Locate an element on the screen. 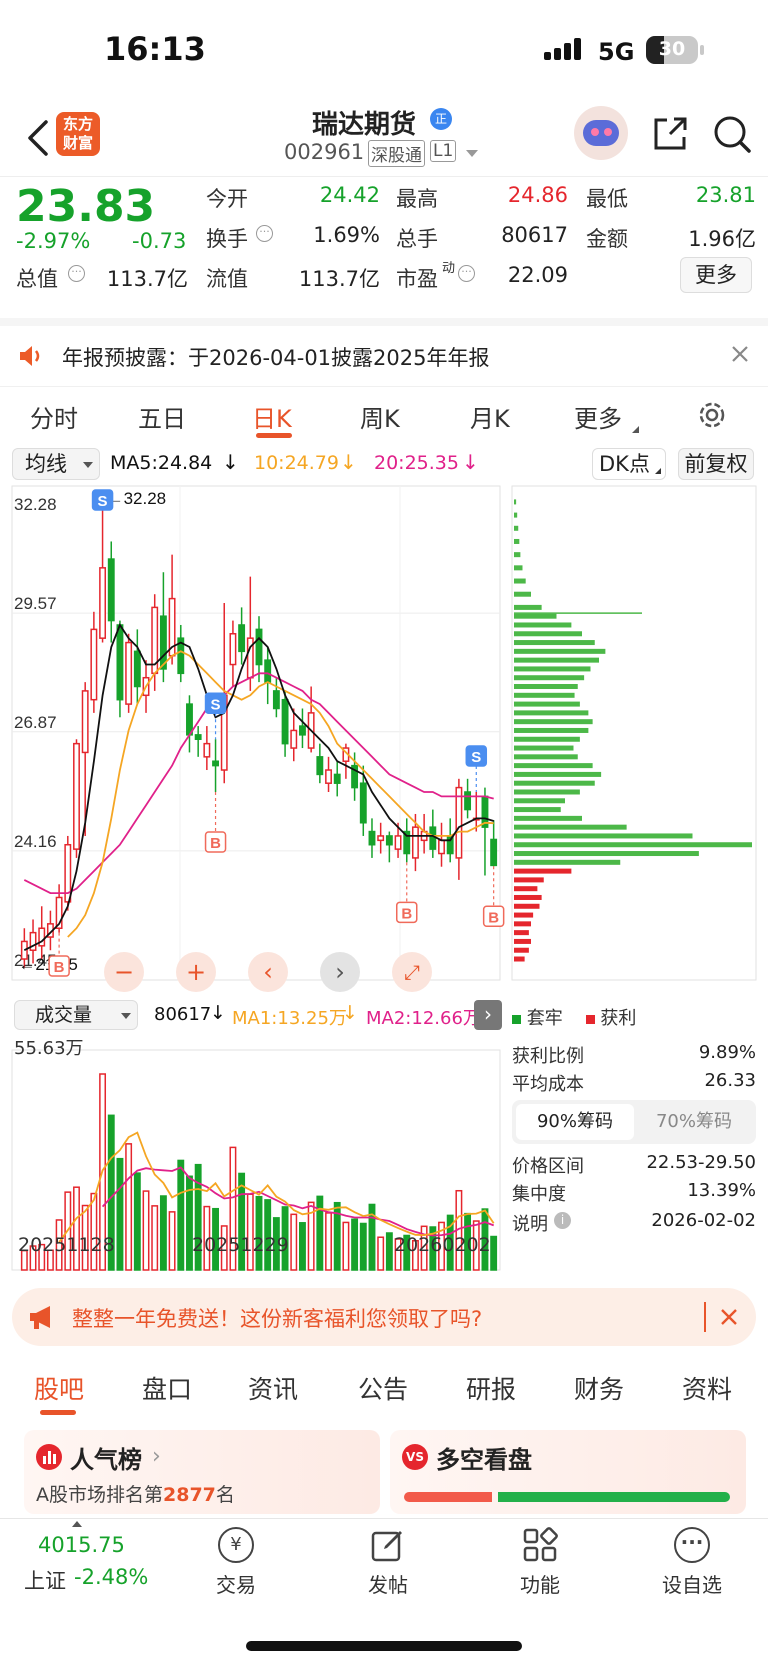 The image size is (768, 1665). scroll-left-button: ‹ is located at coordinates (268, 972).